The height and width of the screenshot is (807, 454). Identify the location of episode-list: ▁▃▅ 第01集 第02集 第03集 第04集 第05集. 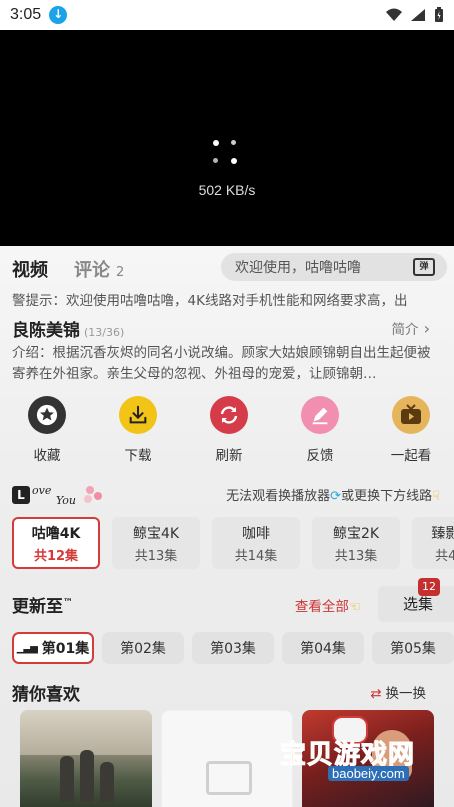
(233, 648).